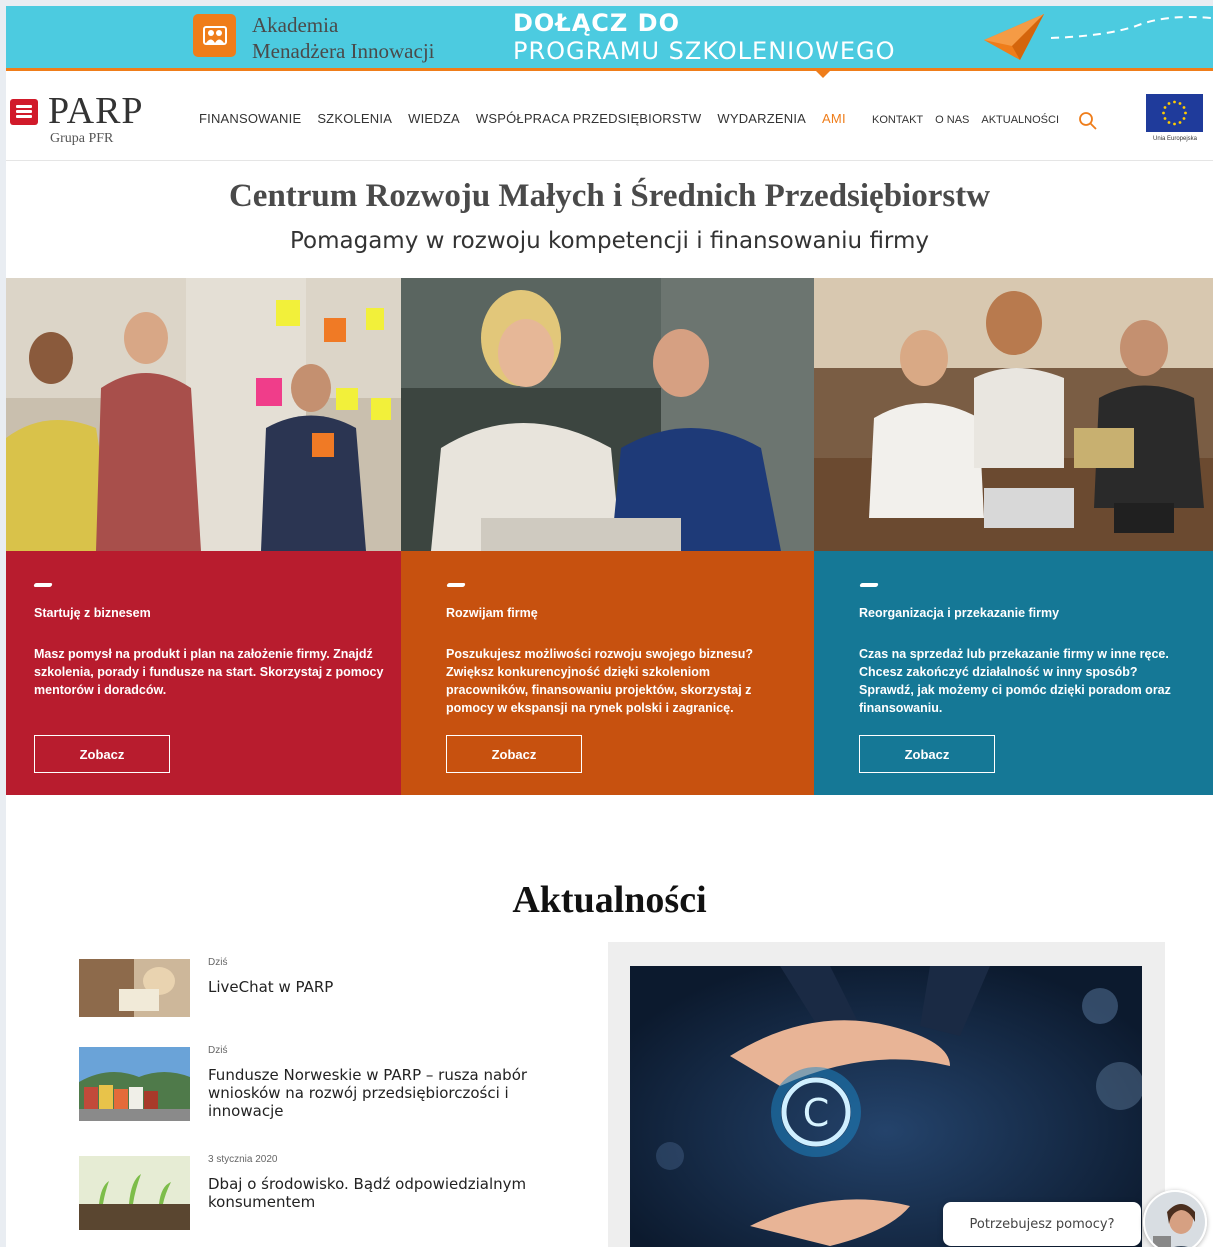 The width and height of the screenshot is (1213, 1247). Describe the element at coordinates (1131, 27) in the screenshot. I see `plane-trail-icon` at that location.